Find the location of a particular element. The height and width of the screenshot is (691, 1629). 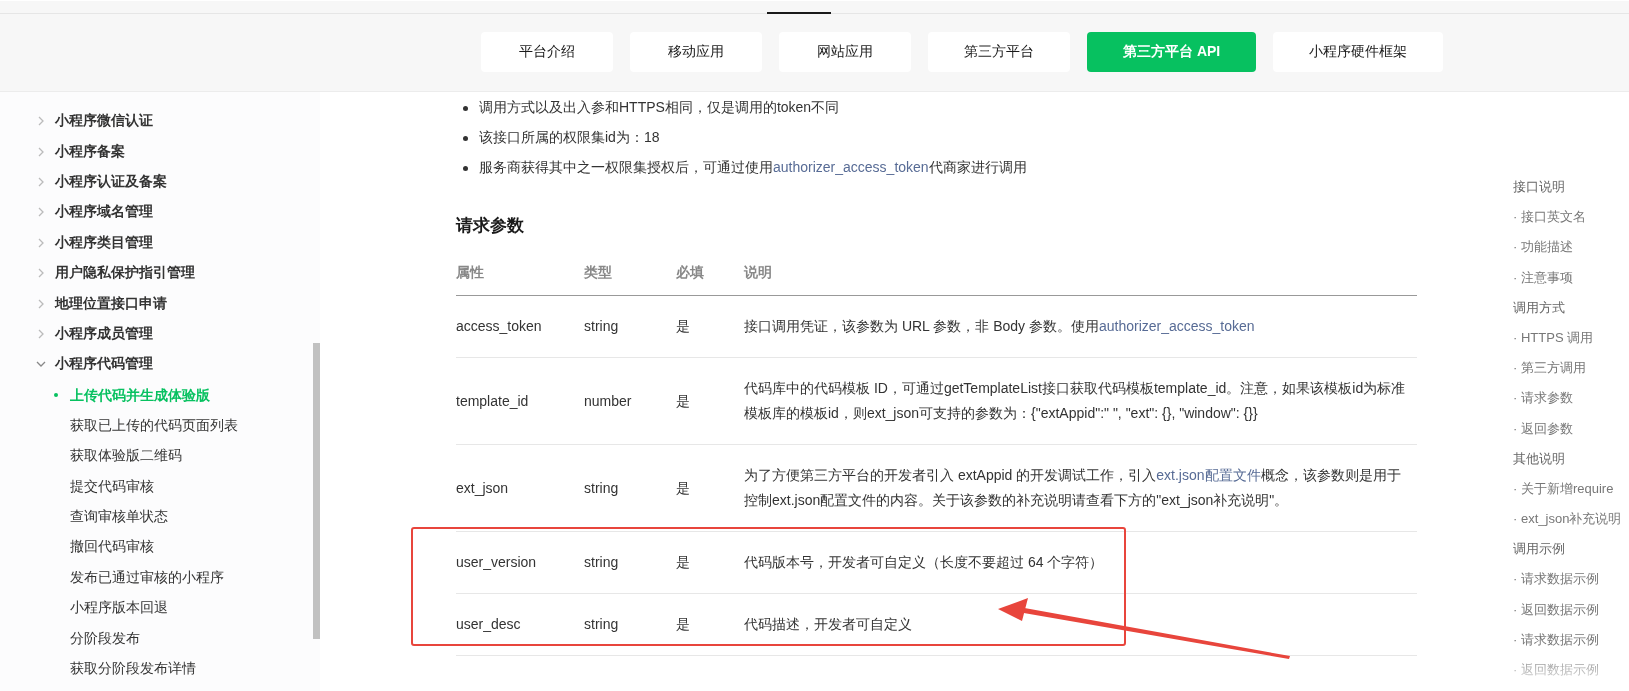

toc-link: 其他说明 is located at coordinates (1571, 458).